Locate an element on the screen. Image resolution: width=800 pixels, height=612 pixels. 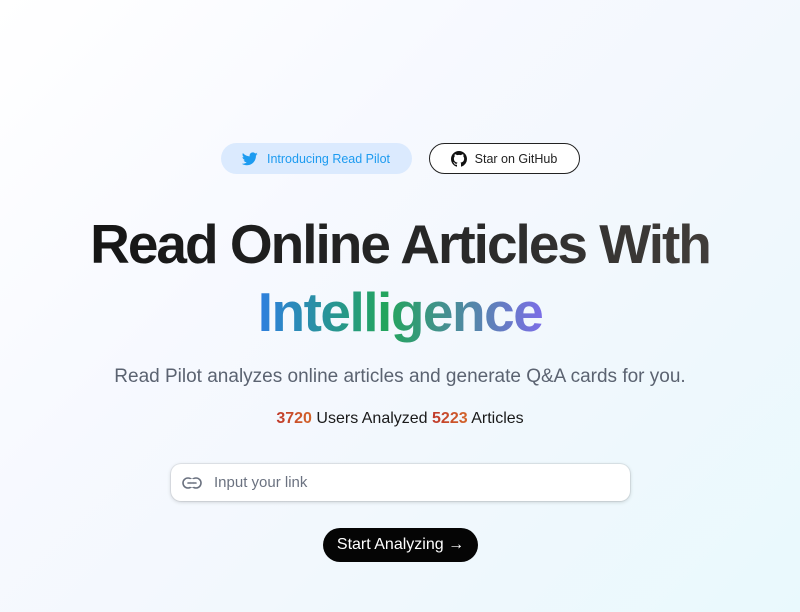
usage-stats: 3720 Users Analyzed 5223 Articles is located at coordinates (400, 419).